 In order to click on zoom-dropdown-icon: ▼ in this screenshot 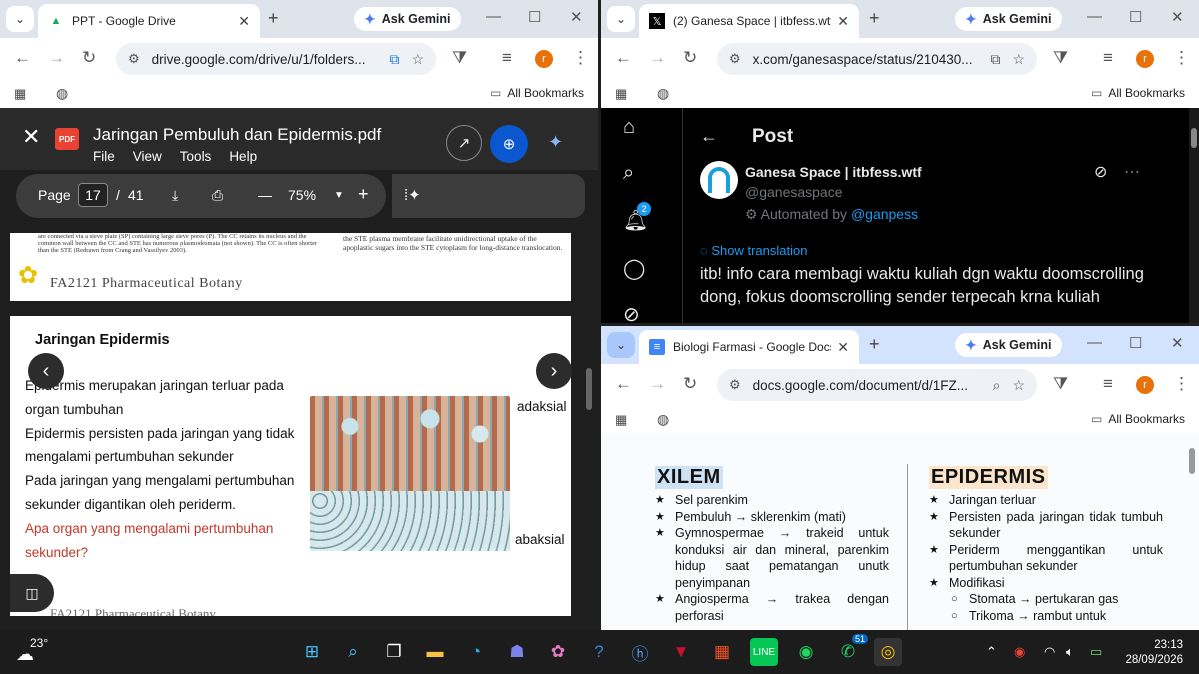, I will do `click(339, 195)`.